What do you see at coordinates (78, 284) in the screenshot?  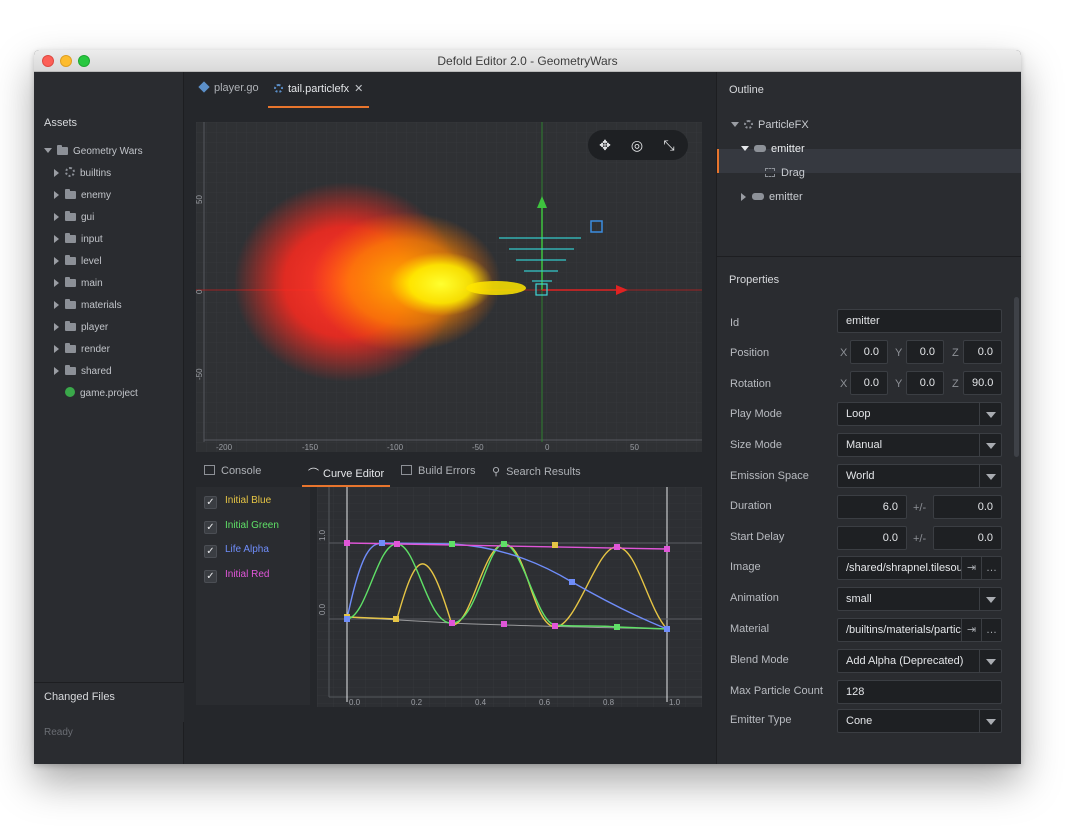 I see `tree-item-main: main` at bounding box center [78, 284].